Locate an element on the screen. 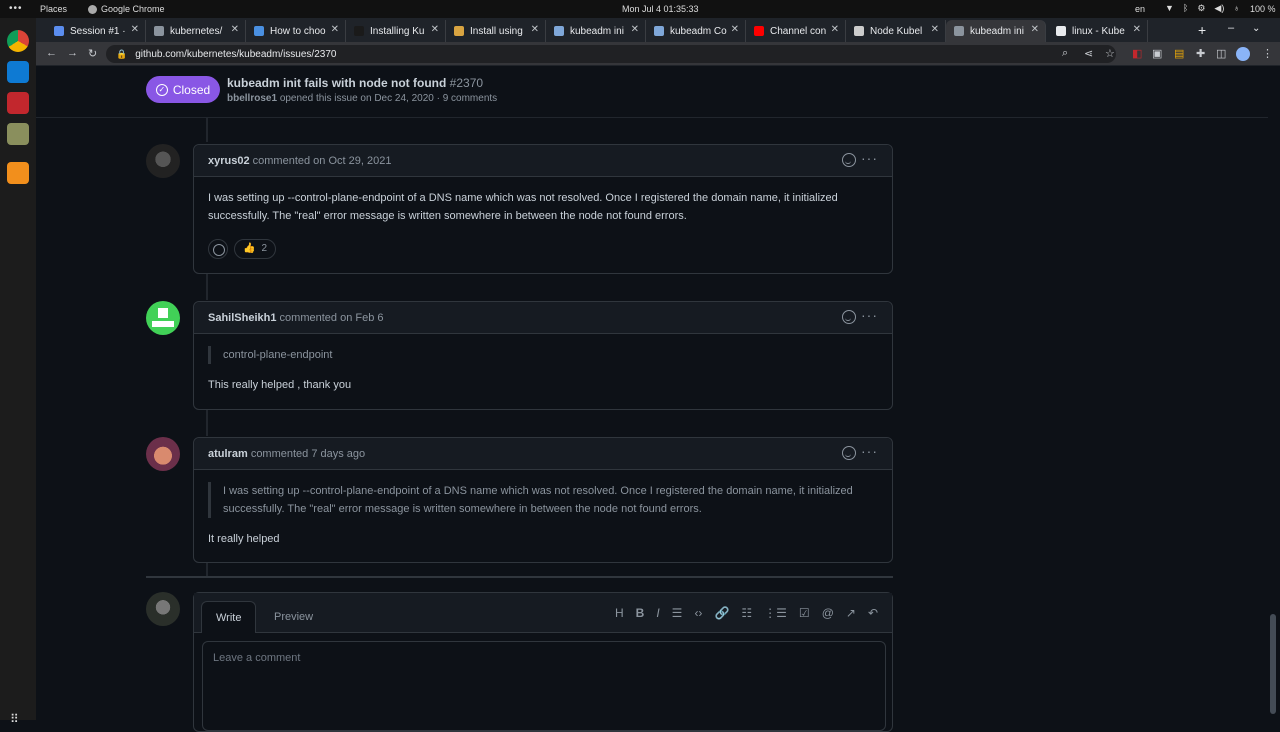 The height and width of the screenshot is (732, 1280). add-reaction-button is located at coordinates (218, 249).